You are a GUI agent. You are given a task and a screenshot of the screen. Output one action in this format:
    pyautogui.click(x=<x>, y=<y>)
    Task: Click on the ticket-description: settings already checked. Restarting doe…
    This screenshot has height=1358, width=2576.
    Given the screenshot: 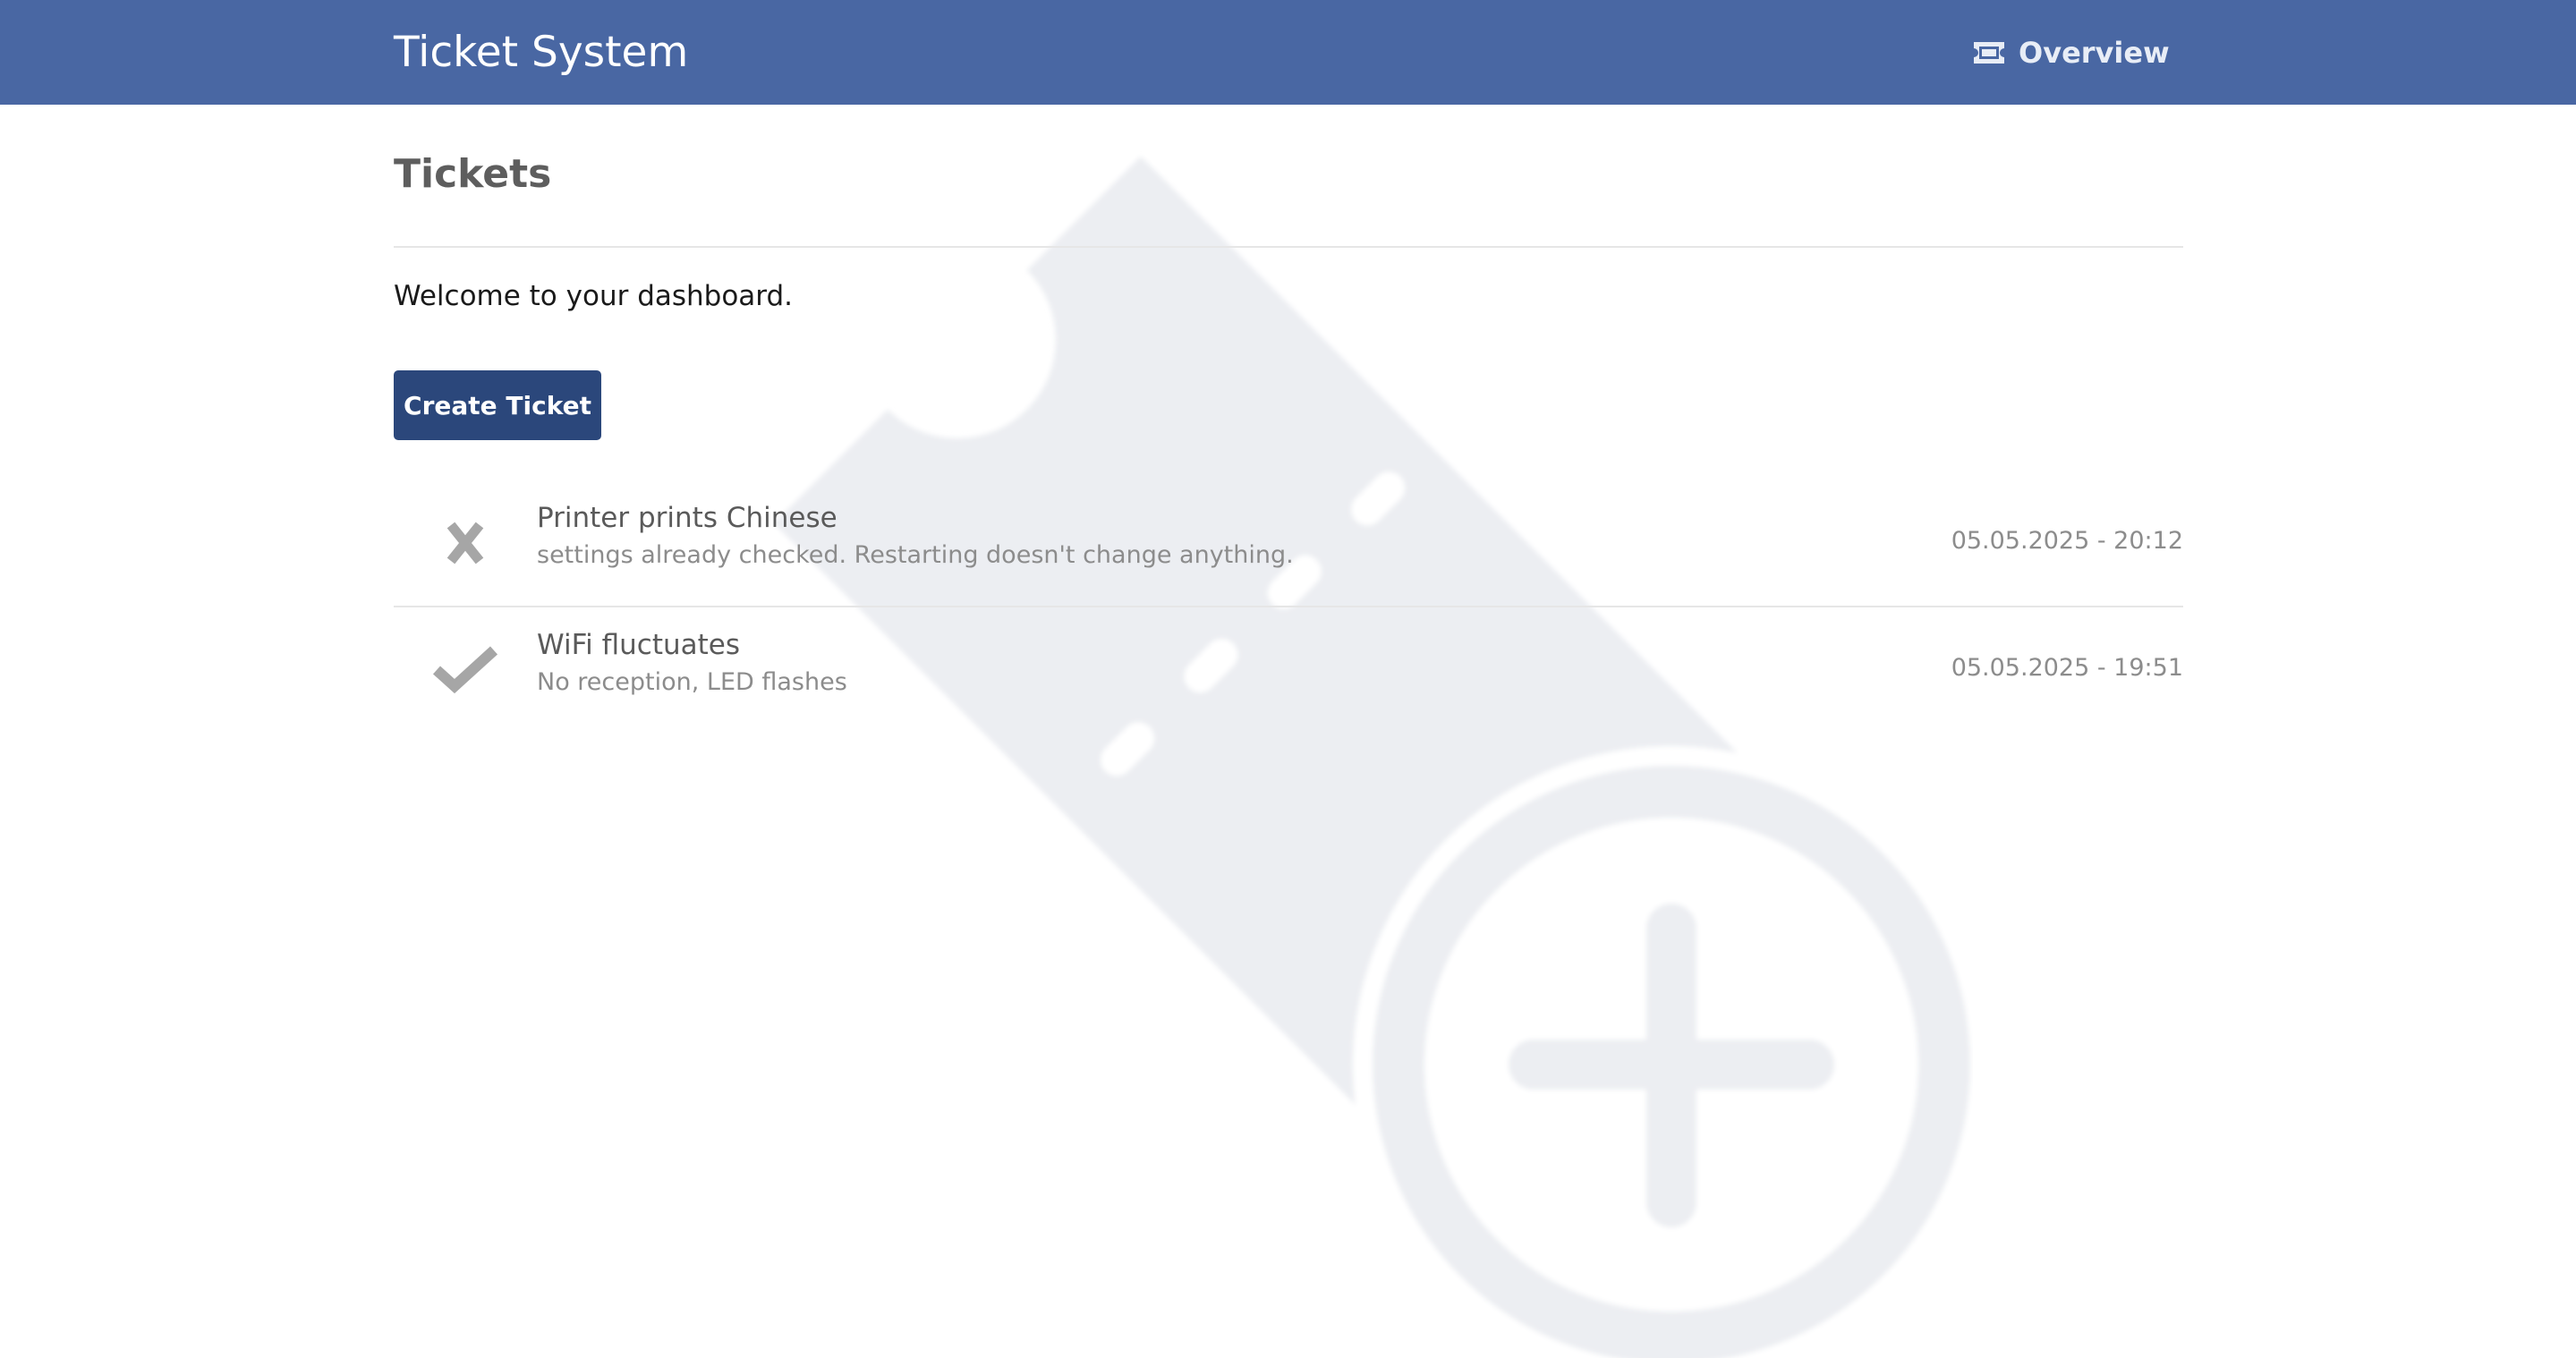 What is the action you would take?
    pyautogui.click(x=915, y=555)
    